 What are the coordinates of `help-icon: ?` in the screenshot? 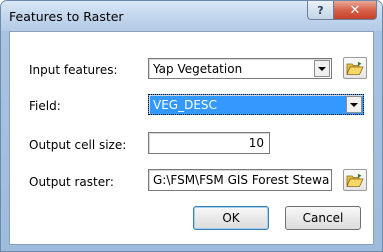 It's located at (320, 10).